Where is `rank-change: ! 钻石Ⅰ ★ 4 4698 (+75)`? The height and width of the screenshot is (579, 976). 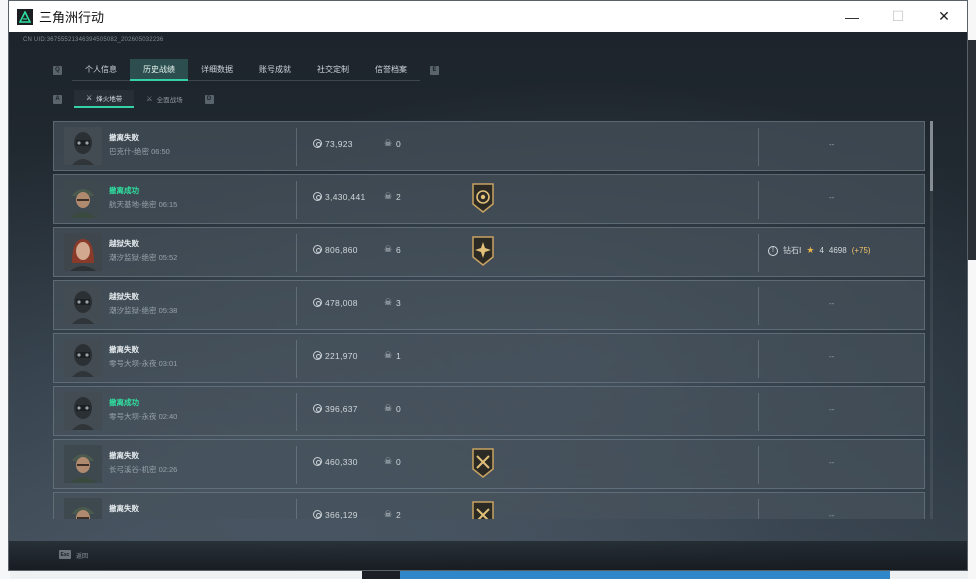 rank-change: ! 钻石Ⅰ ★ 4 4698 (+75) is located at coordinates (819, 250).